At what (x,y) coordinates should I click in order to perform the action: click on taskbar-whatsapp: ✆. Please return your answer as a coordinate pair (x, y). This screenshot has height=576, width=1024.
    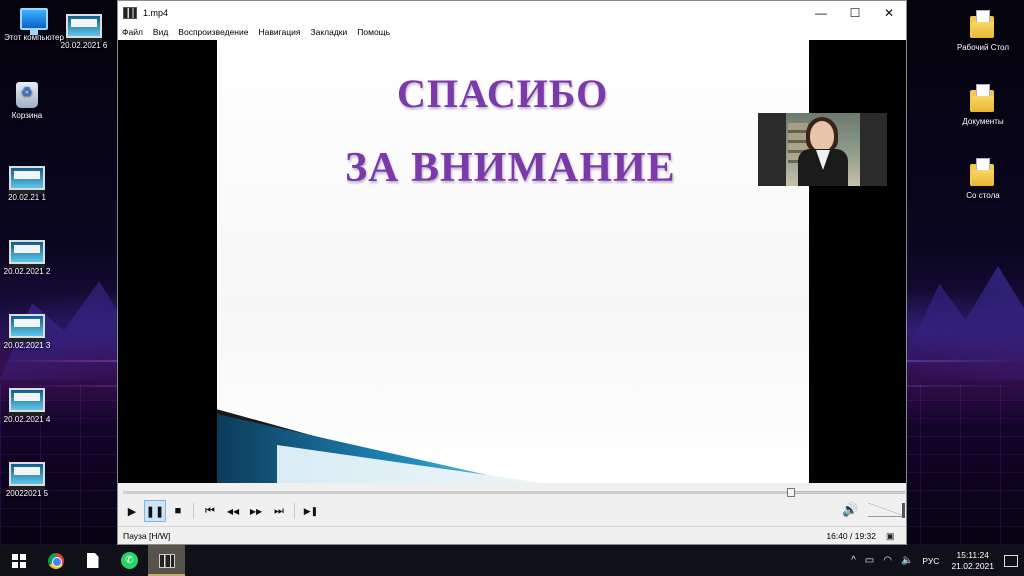
    Looking at the image, I should click on (129, 560).